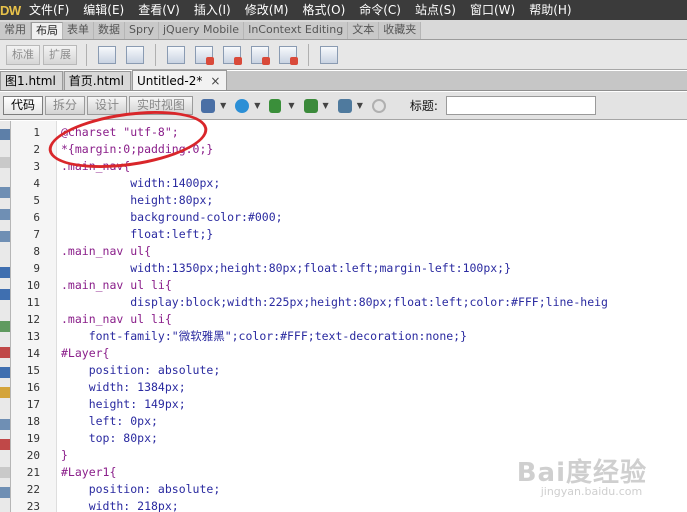 Image resolution: width=687 pixels, height=512 pixels. I want to click on apply-comment-icon, so click(5, 424).